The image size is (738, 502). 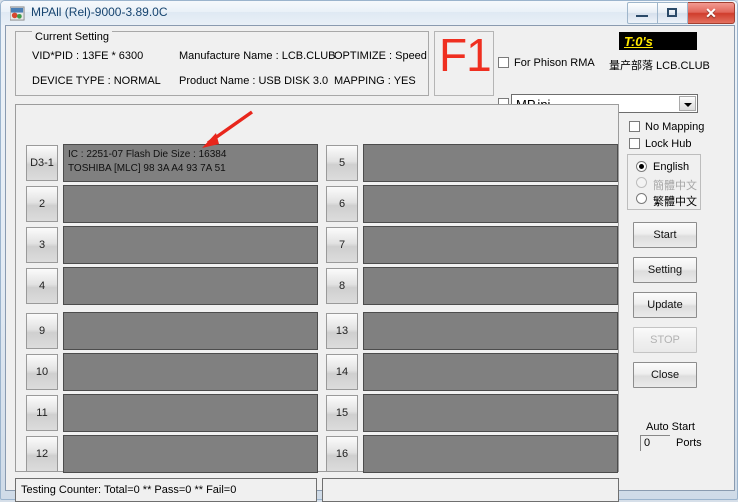 I want to click on radio-english-label: English, so click(x=671, y=167).